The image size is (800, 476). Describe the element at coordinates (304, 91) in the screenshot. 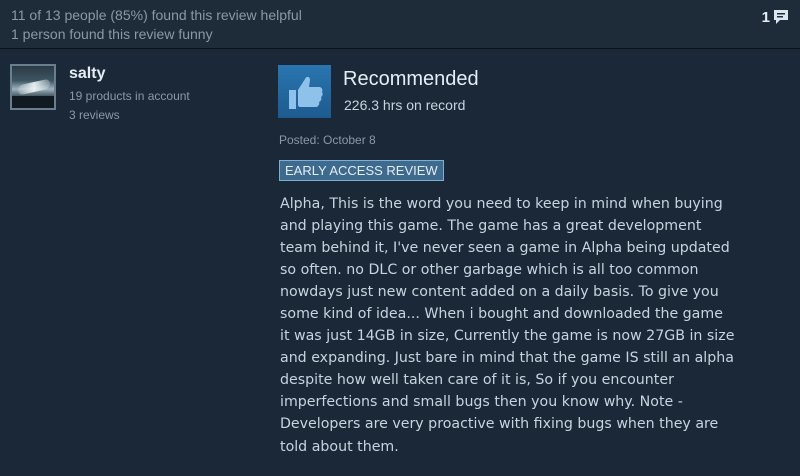

I see `thumbs-up-icon` at that location.